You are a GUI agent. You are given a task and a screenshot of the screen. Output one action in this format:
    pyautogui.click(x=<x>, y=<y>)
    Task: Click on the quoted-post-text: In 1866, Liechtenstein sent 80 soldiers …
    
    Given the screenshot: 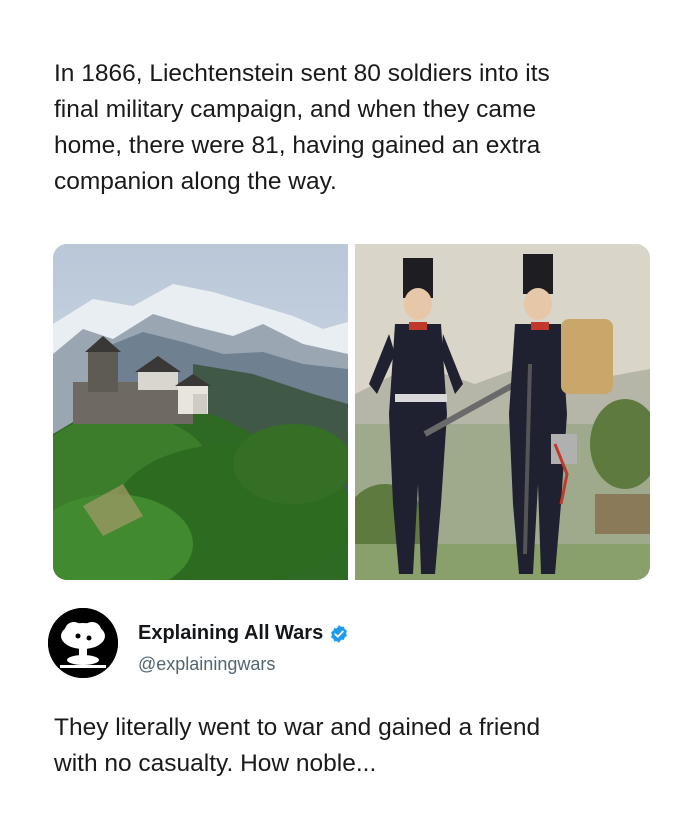 What is the action you would take?
    pyautogui.click(x=302, y=127)
    